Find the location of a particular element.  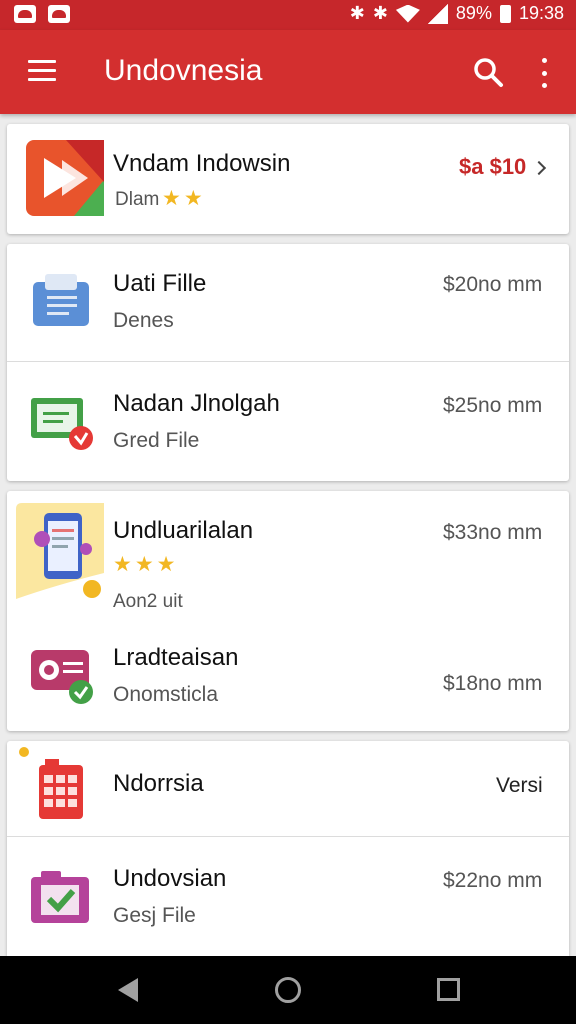

item-subtitle: Gesj File is located at coordinates (154, 915).